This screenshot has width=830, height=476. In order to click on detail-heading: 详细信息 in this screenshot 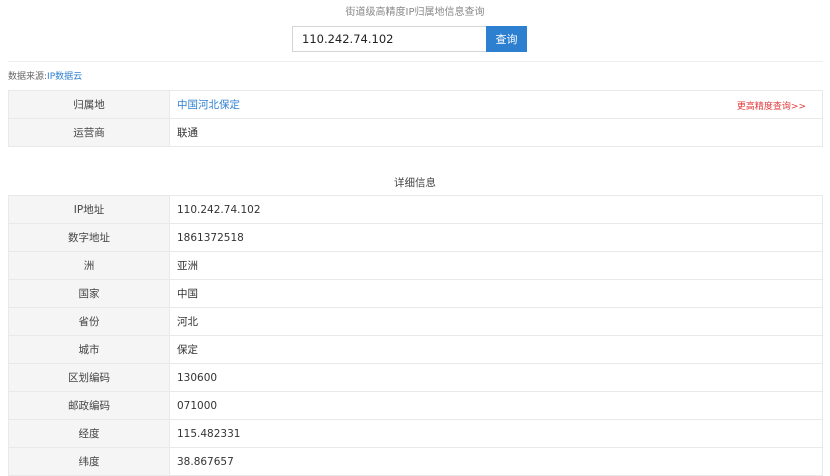, I will do `click(415, 183)`.